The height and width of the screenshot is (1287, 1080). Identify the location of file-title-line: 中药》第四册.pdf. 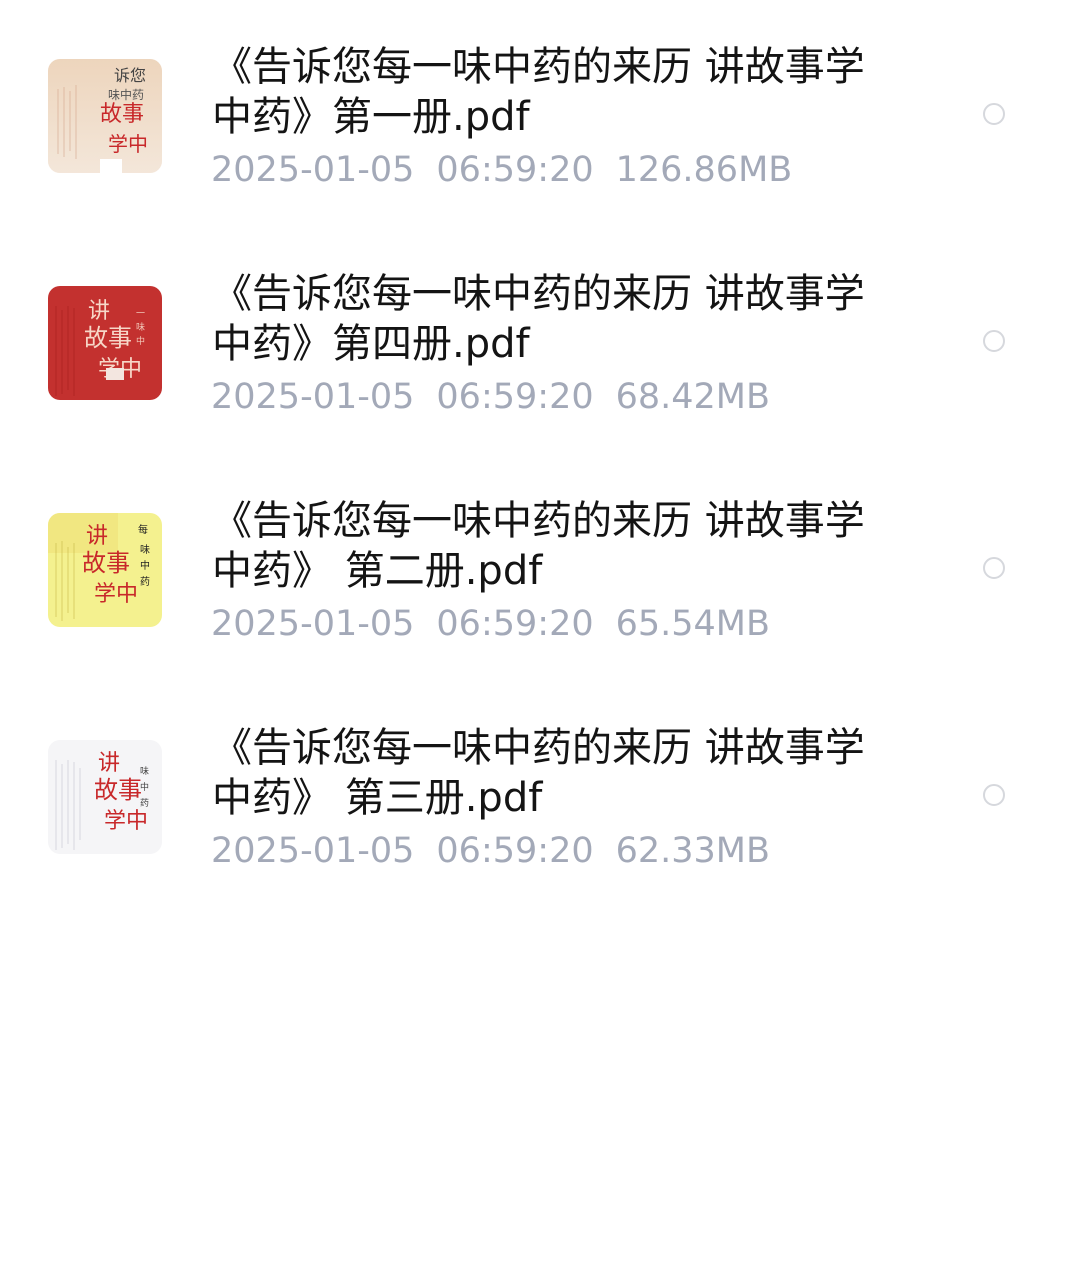
(371, 344).